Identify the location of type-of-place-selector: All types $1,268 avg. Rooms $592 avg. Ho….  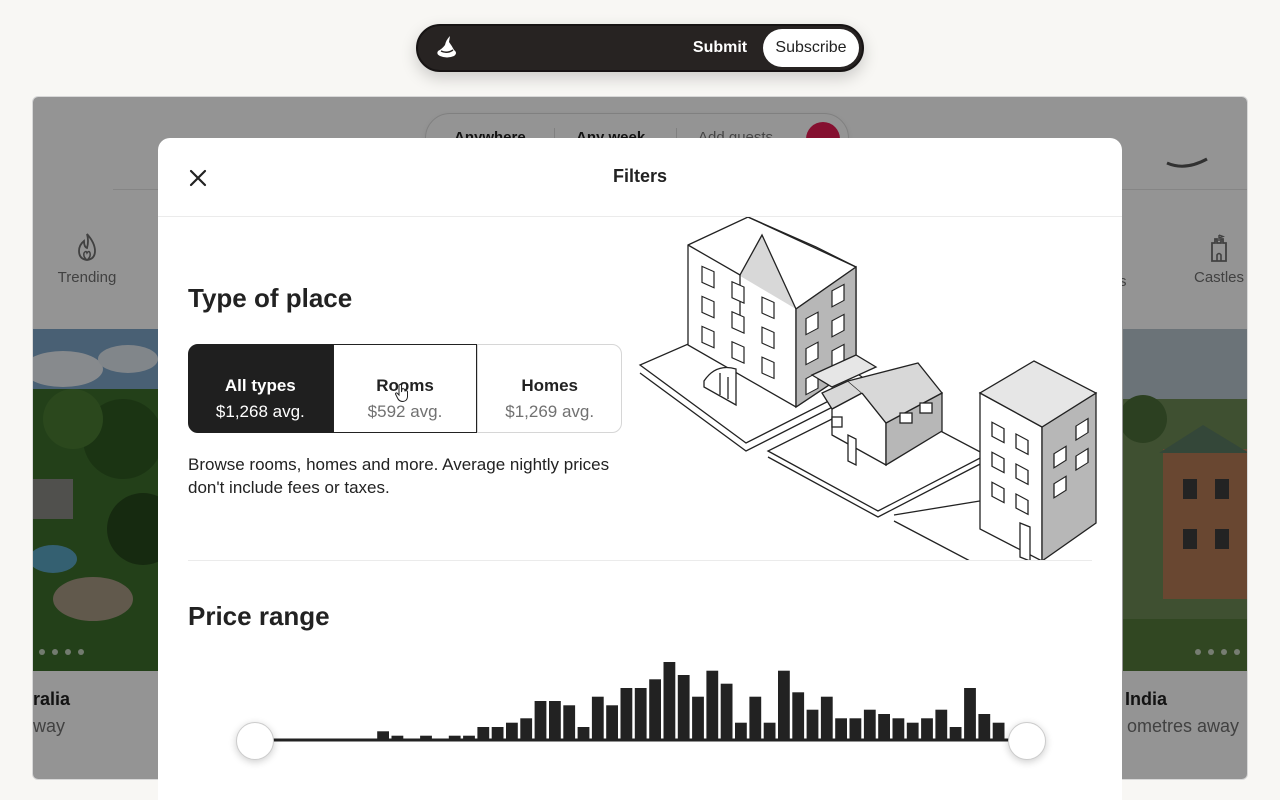
(405, 388).